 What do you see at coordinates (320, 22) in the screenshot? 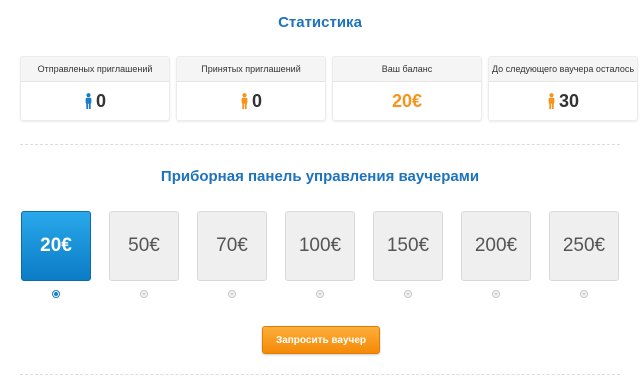
I see `statistics-title: Статистика` at bounding box center [320, 22].